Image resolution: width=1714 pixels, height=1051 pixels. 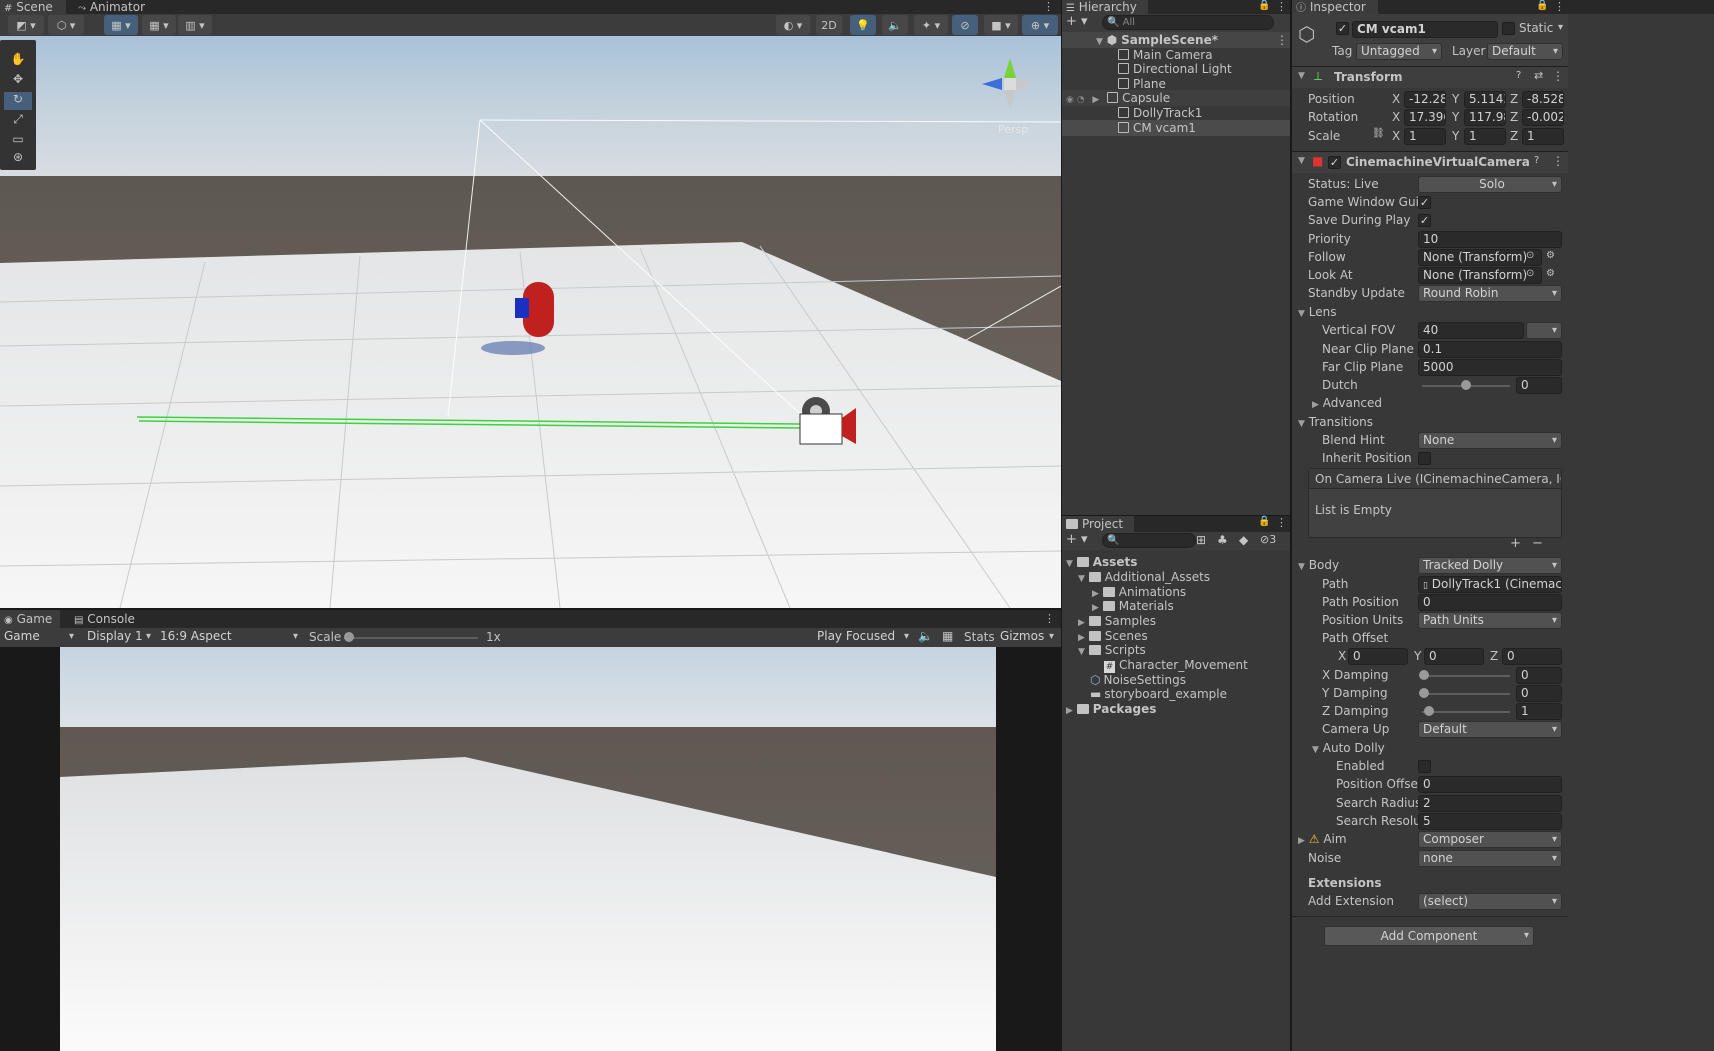 I want to click on body-foldout: ▼ Body, so click(x=1318, y=566).